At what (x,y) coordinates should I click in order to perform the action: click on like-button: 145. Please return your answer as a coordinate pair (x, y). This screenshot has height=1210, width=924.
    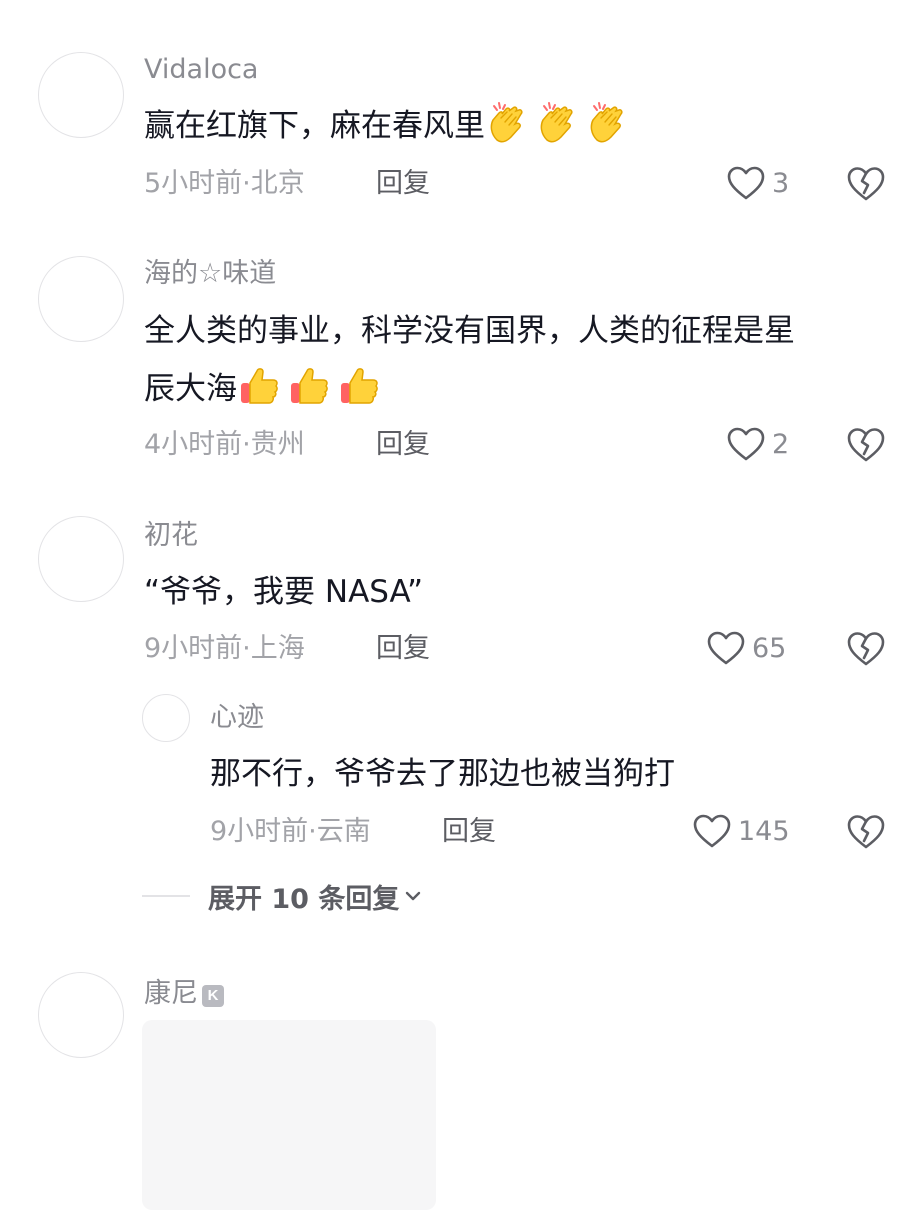
    Looking at the image, I should click on (741, 832).